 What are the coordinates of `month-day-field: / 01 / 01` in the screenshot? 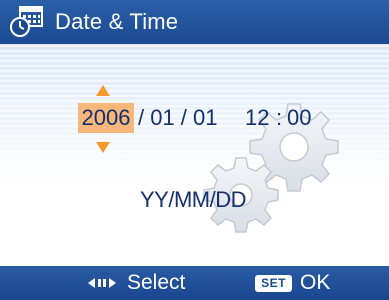 It's located at (178, 118).